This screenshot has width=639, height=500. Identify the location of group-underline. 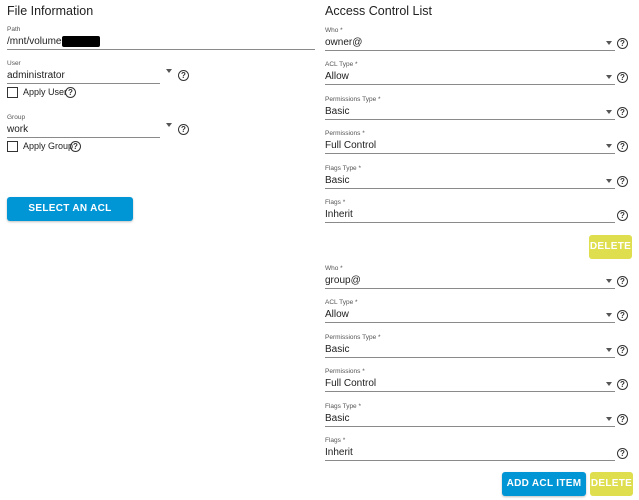
(83, 137).